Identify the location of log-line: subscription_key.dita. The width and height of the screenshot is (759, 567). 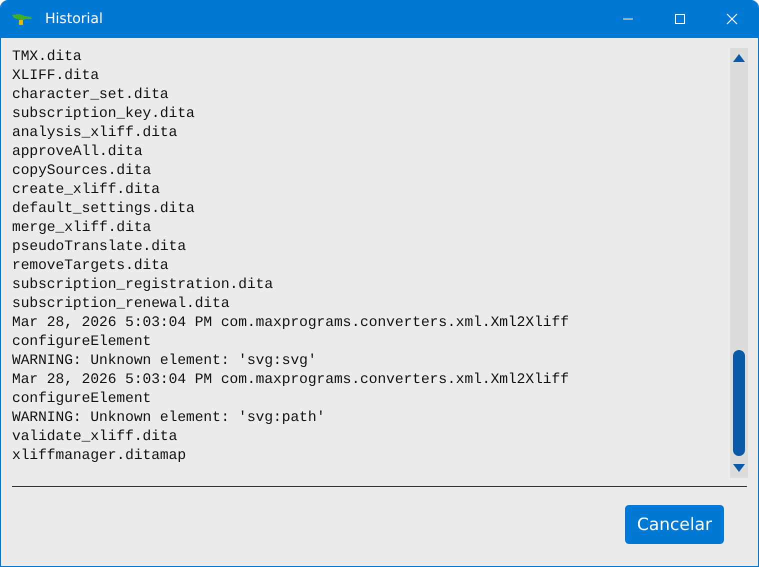
(104, 114).